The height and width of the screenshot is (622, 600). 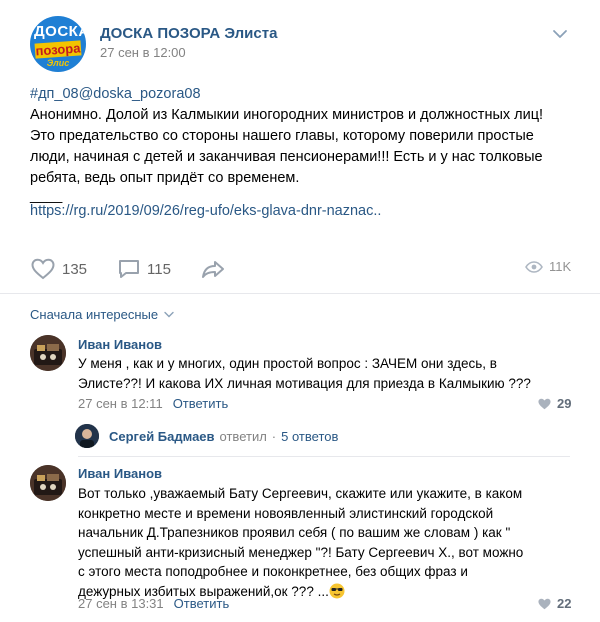 I want to click on comment-date: 27 сен в 13:31, so click(x=121, y=603).